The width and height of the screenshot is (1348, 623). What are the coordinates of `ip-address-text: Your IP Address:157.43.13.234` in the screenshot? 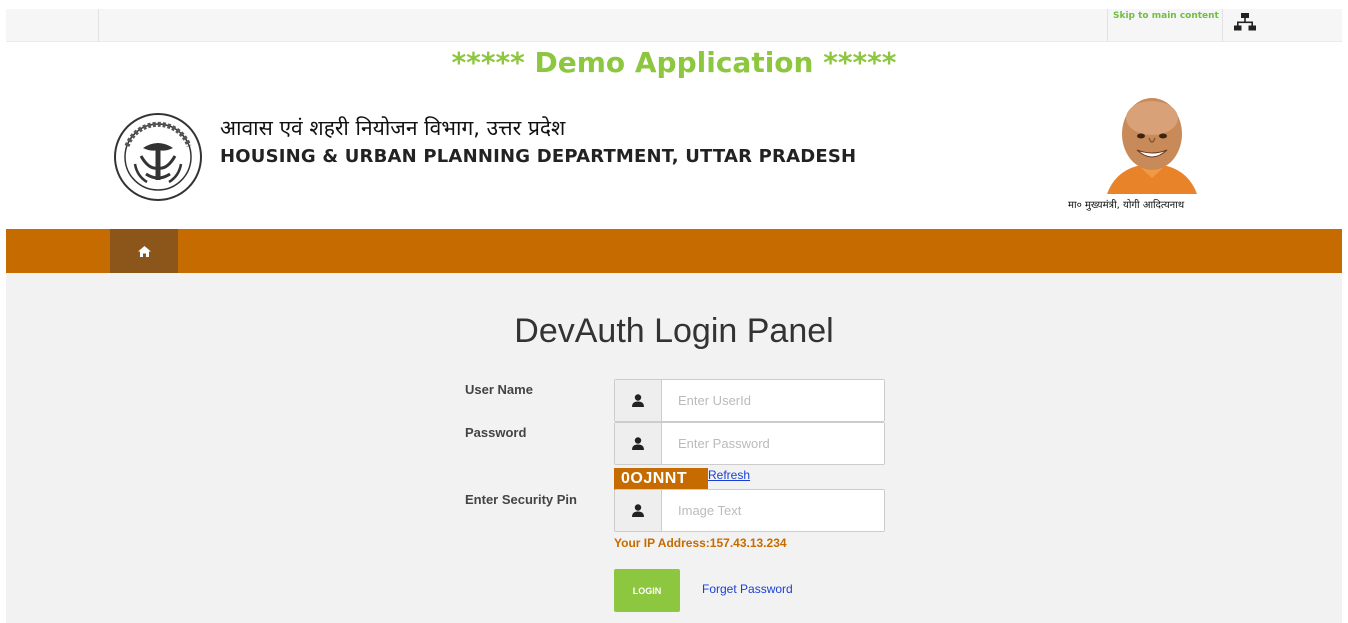 It's located at (700, 543).